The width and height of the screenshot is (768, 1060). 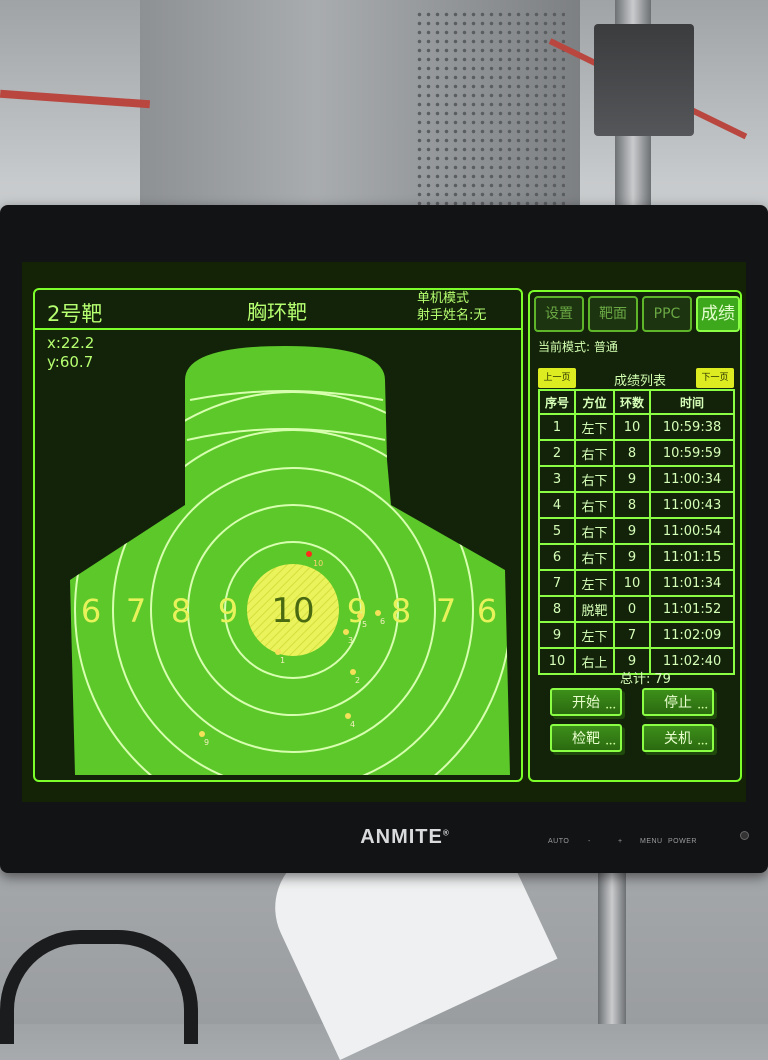 What do you see at coordinates (620, 841) in the screenshot?
I see `plus-button-label: +` at bounding box center [620, 841].